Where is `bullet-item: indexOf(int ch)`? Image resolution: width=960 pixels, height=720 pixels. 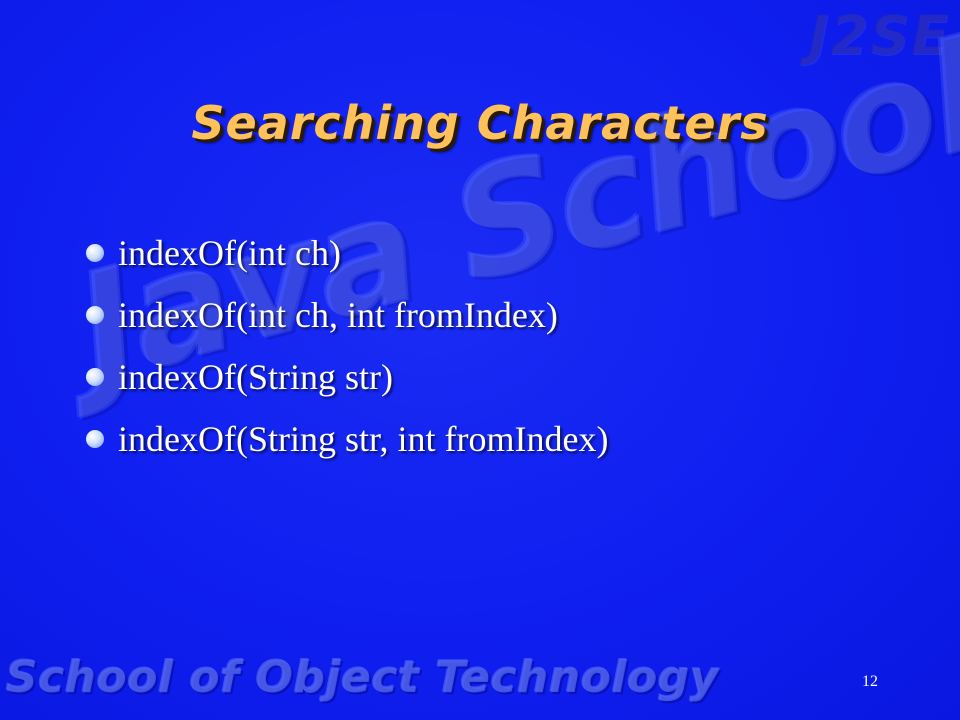 bullet-item: indexOf(int ch) is located at coordinates (347, 253).